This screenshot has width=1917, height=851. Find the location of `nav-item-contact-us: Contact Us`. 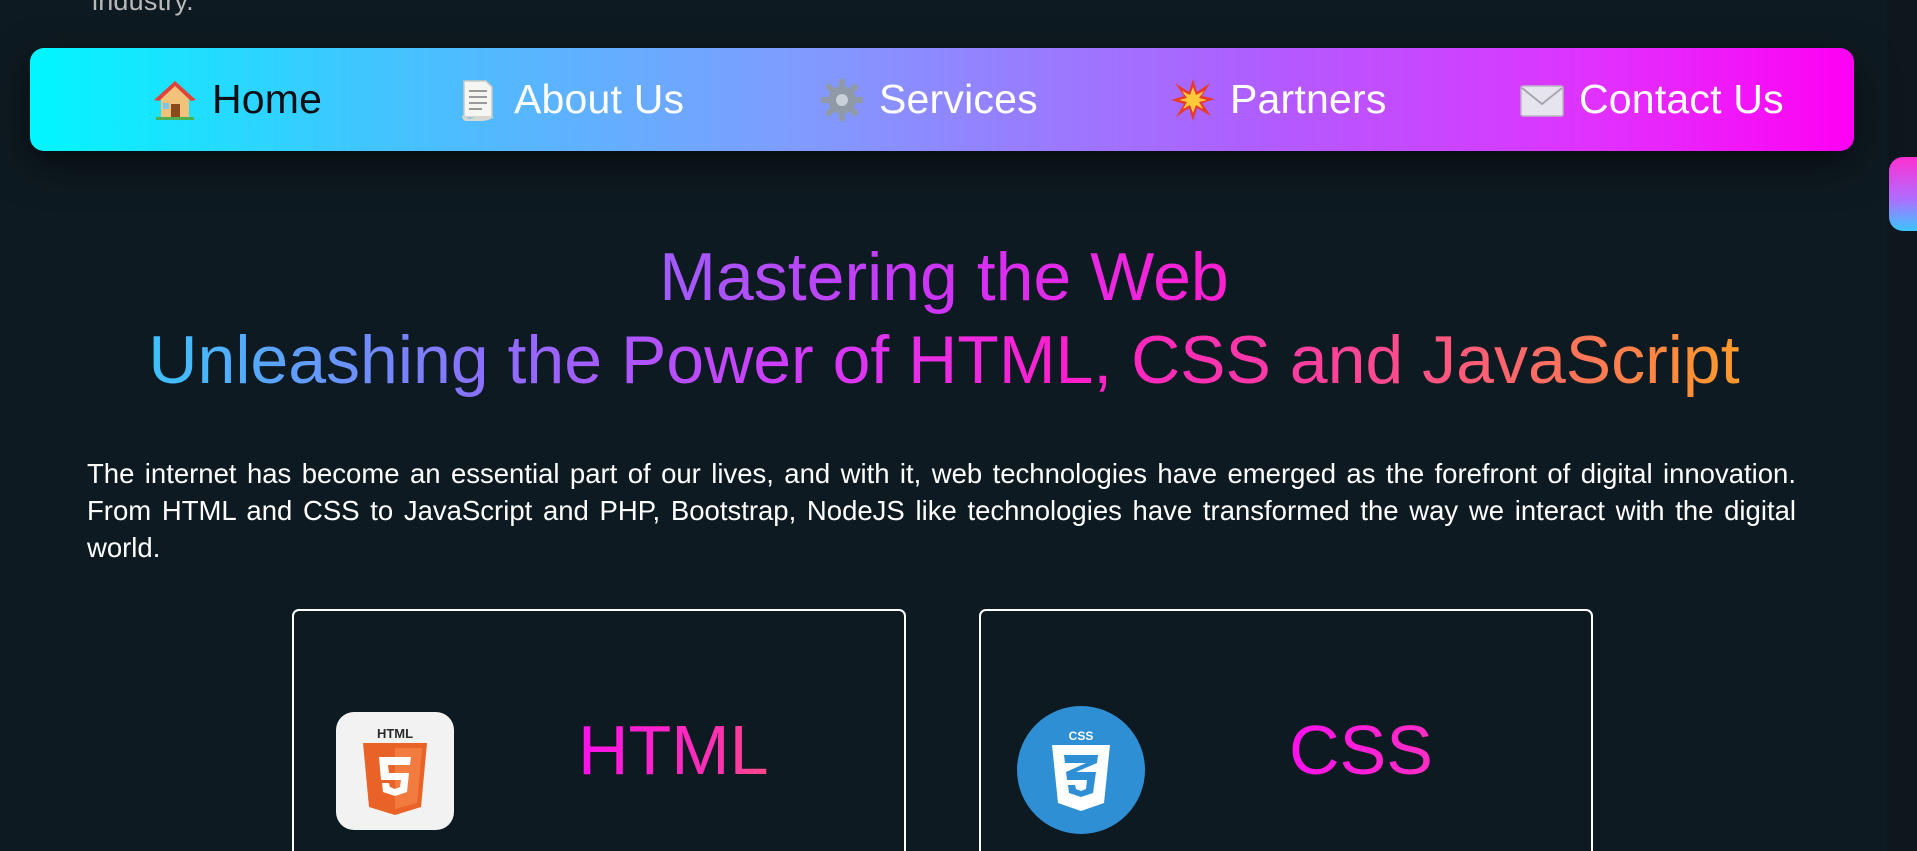

nav-item-contact-us: Contact Us is located at coordinates (1651, 99).